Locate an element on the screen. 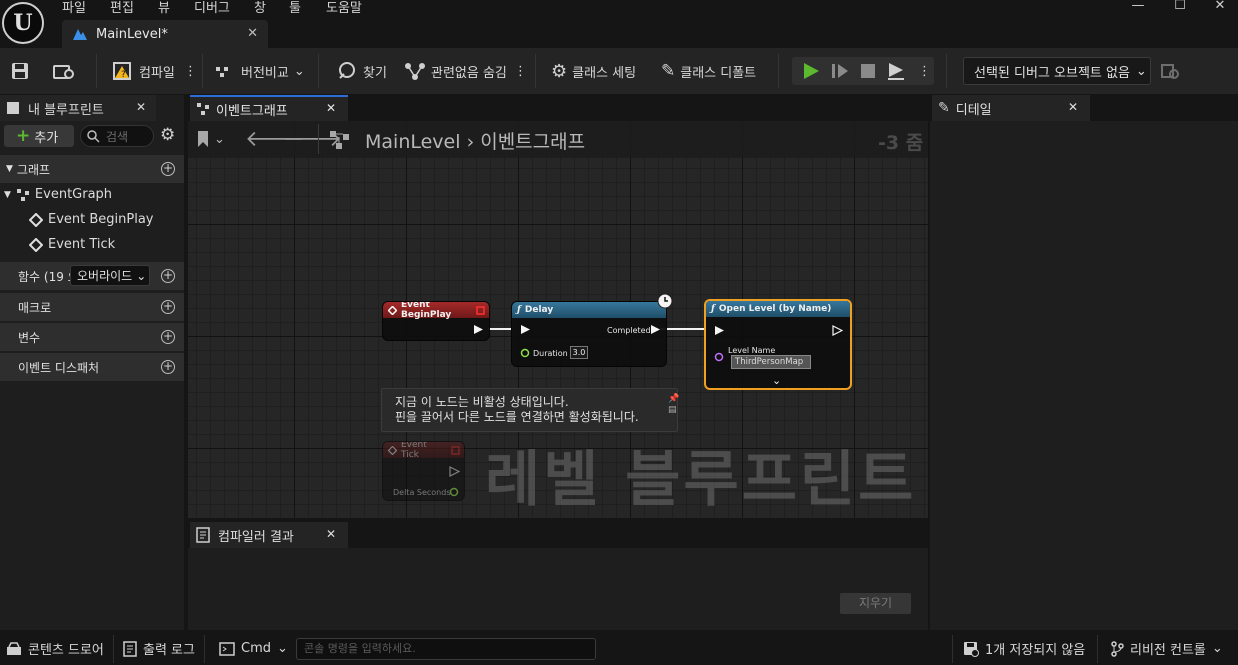 This screenshot has height=665, width=1238. content-drawer-button: 콘텐츠 드로어 is located at coordinates (55, 648).